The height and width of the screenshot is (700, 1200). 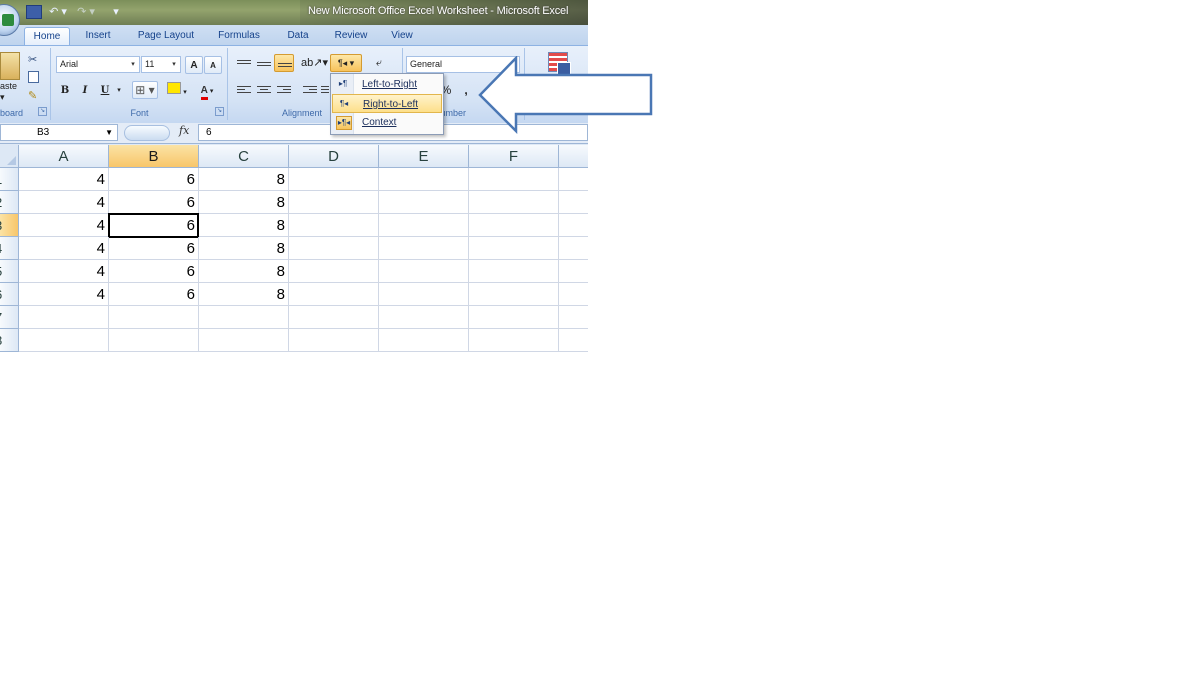 What do you see at coordinates (154, 317) in the screenshot?
I see `cell-b7` at bounding box center [154, 317].